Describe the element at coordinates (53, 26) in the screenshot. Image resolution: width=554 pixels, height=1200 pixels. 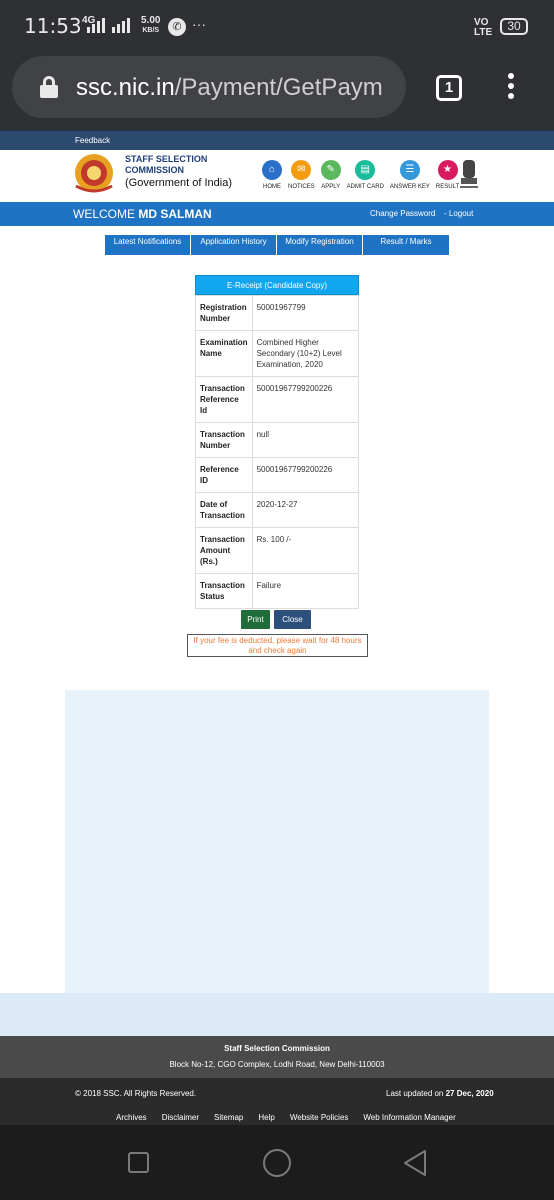
I see `clock: 11:53` at that location.